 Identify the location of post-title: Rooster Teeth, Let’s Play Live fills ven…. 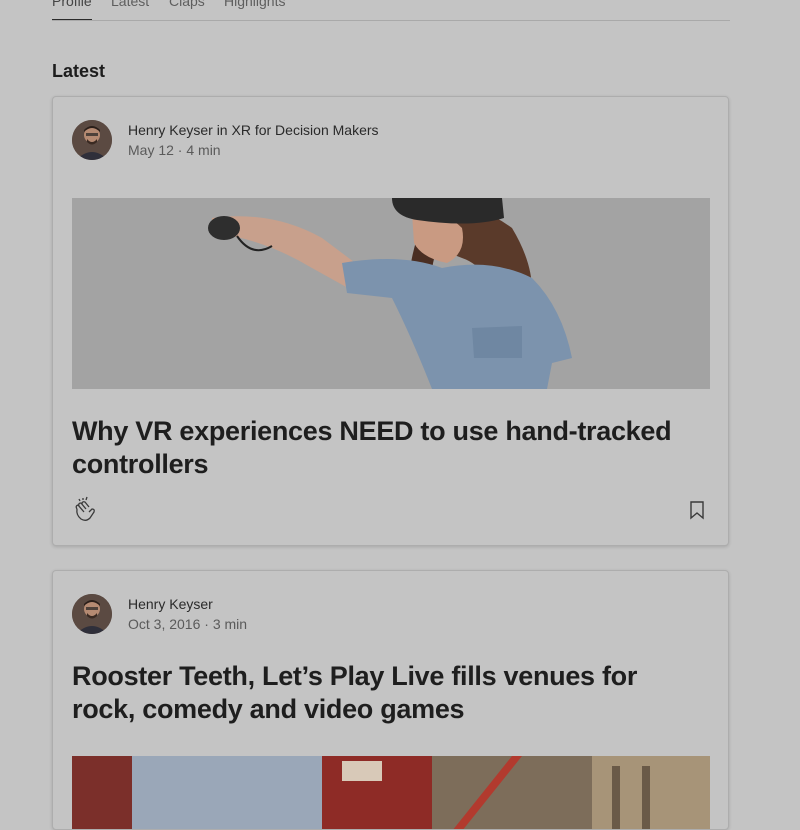
(372, 693).